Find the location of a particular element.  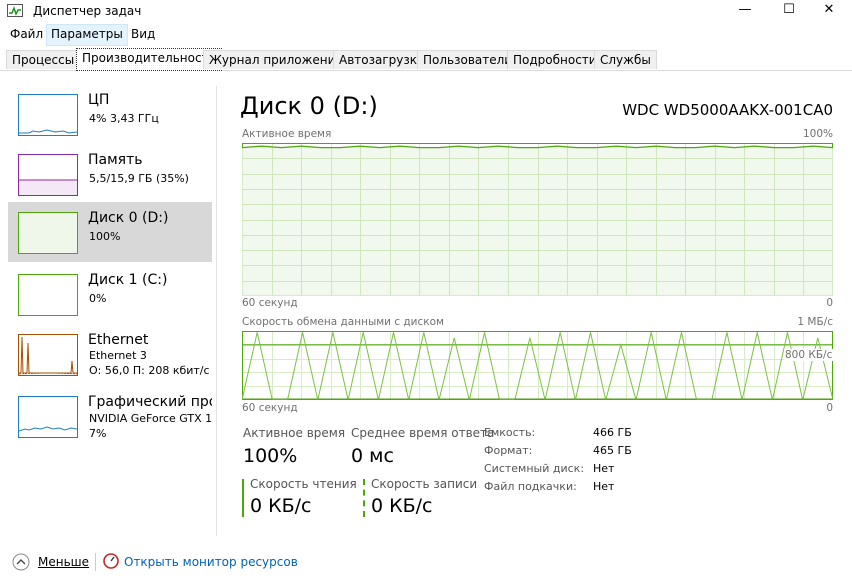

sidebar-item-value: 4% 3,43 ГГц is located at coordinates (124, 118).